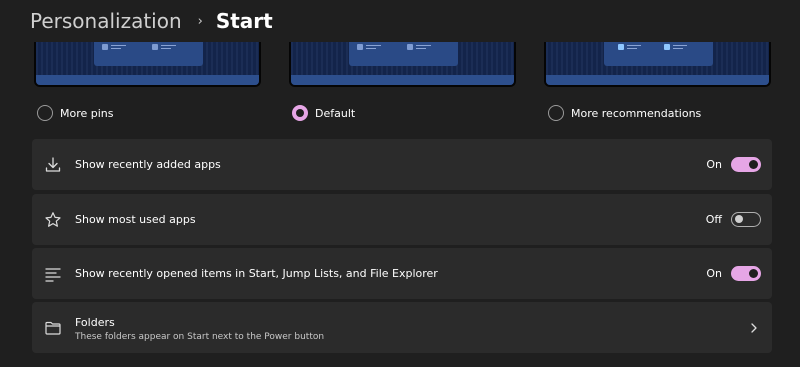  What do you see at coordinates (53, 274) in the screenshot?
I see `list-icon` at bounding box center [53, 274].